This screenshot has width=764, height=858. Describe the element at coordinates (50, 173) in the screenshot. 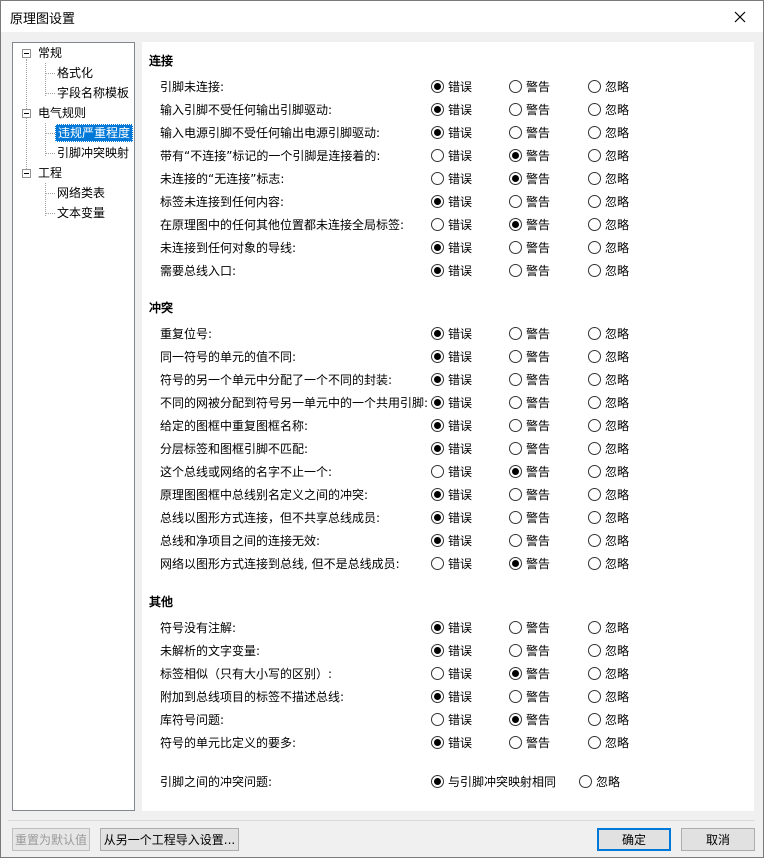

I see `tree-item-project: 工程` at that location.